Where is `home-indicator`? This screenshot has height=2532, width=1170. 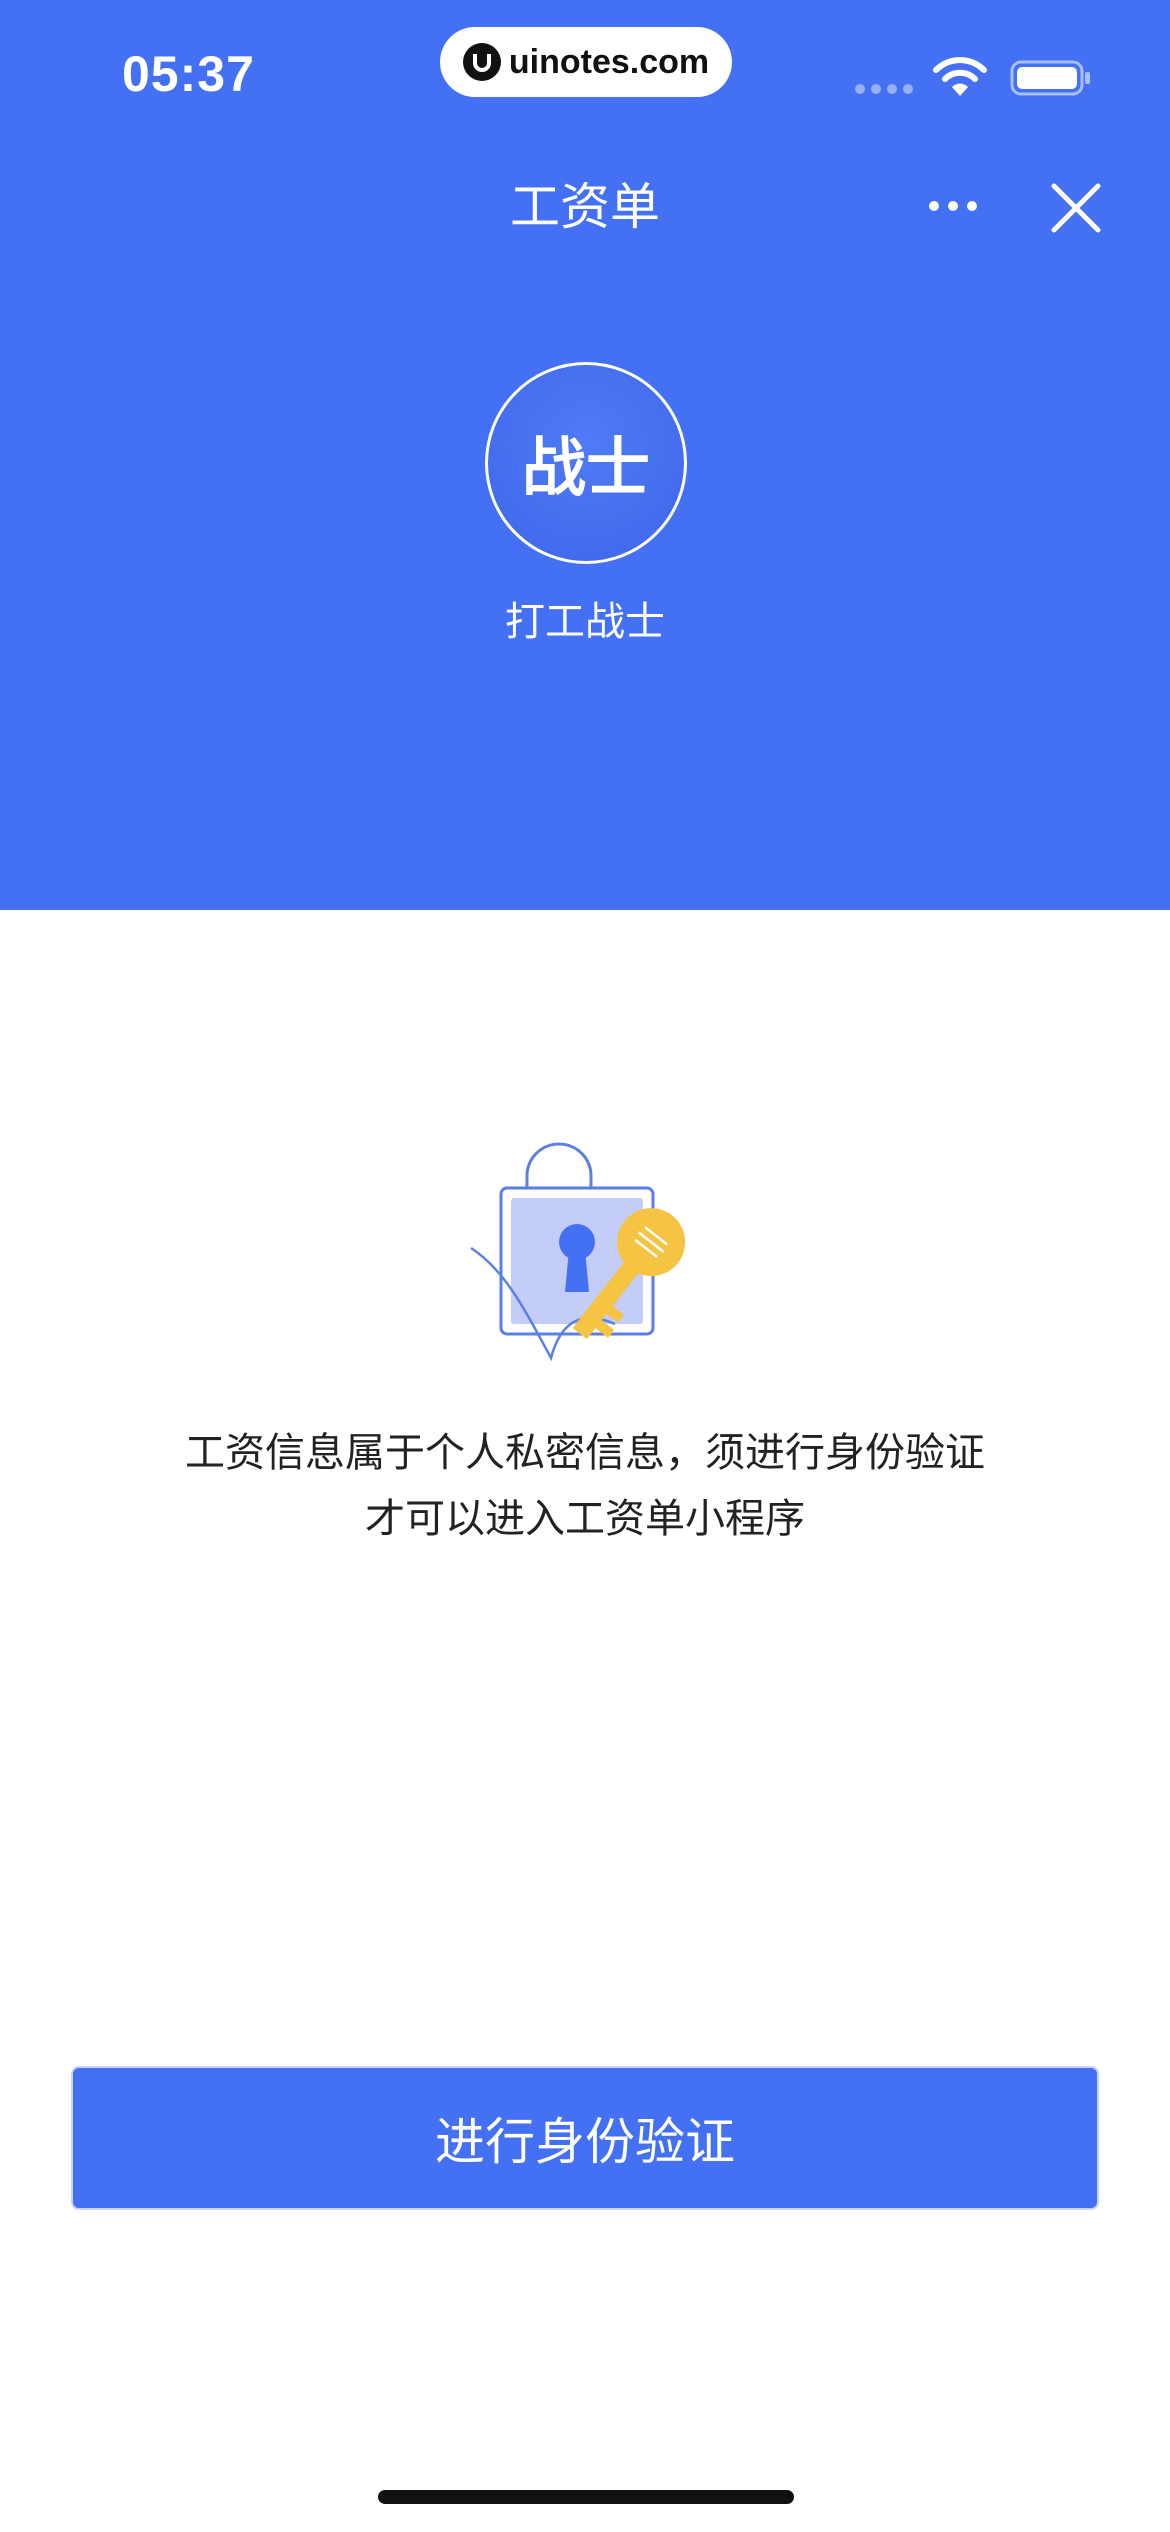 home-indicator is located at coordinates (586, 2497).